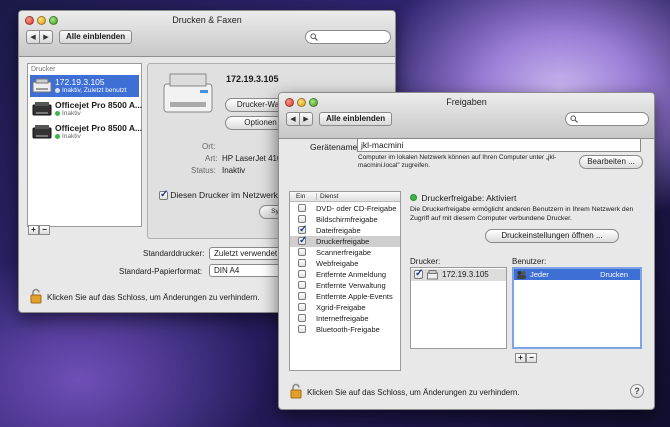 Image resolution: width=670 pixels, height=427 pixels. Describe the element at coordinates (43, 69) in the screenshot. I see `printer-list-header: Drucker` at that location.